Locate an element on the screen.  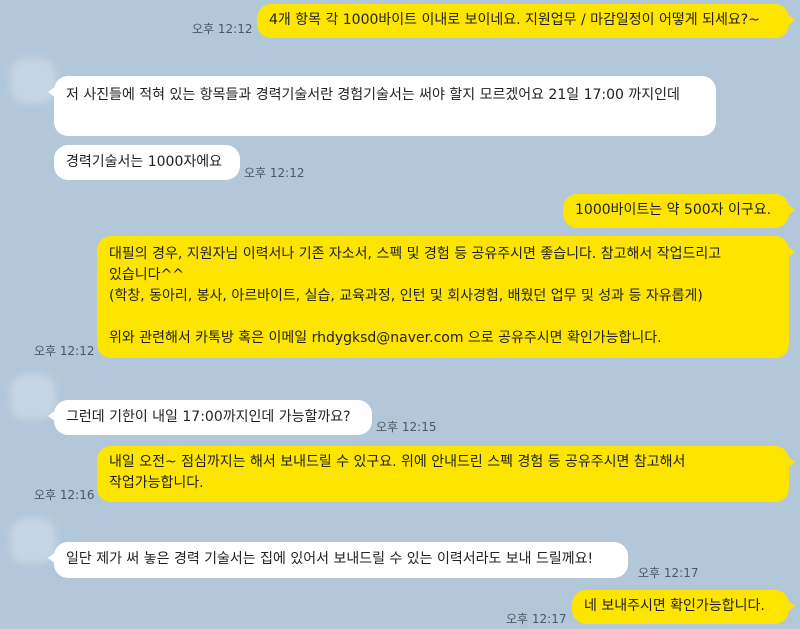
chat-bubble-received: 경력기술서는 1000자에요 is located at coordinates (147, 162).